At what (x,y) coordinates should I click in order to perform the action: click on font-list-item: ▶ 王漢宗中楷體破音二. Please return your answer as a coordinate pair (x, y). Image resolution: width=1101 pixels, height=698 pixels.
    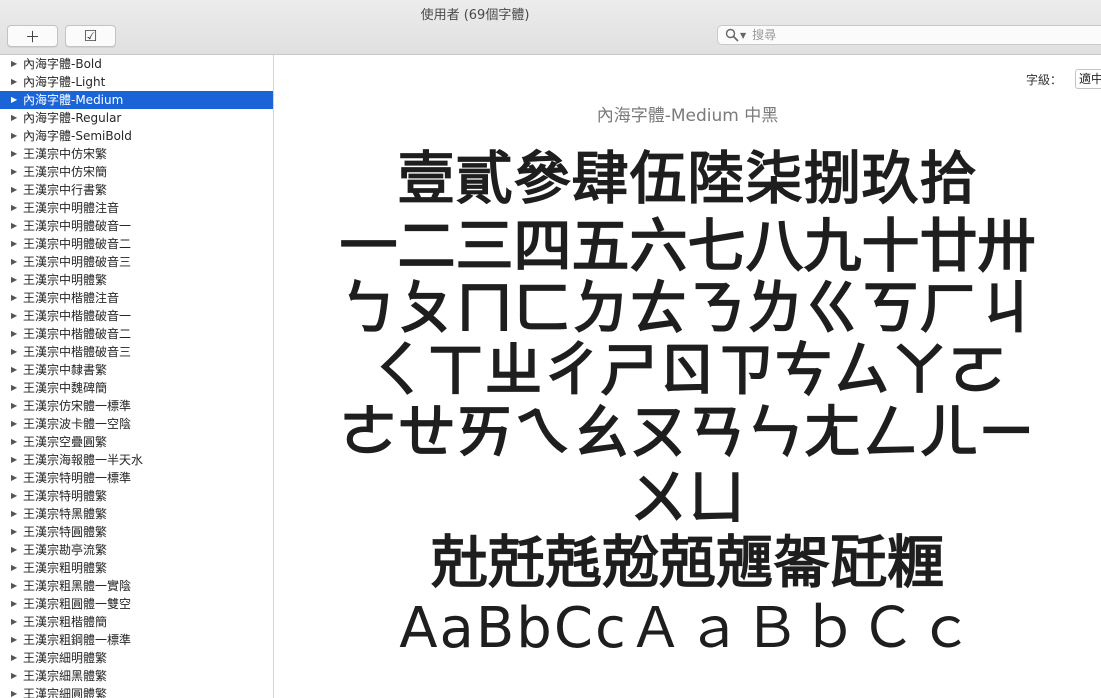
    Looking at the image, I should click on (136, 334).